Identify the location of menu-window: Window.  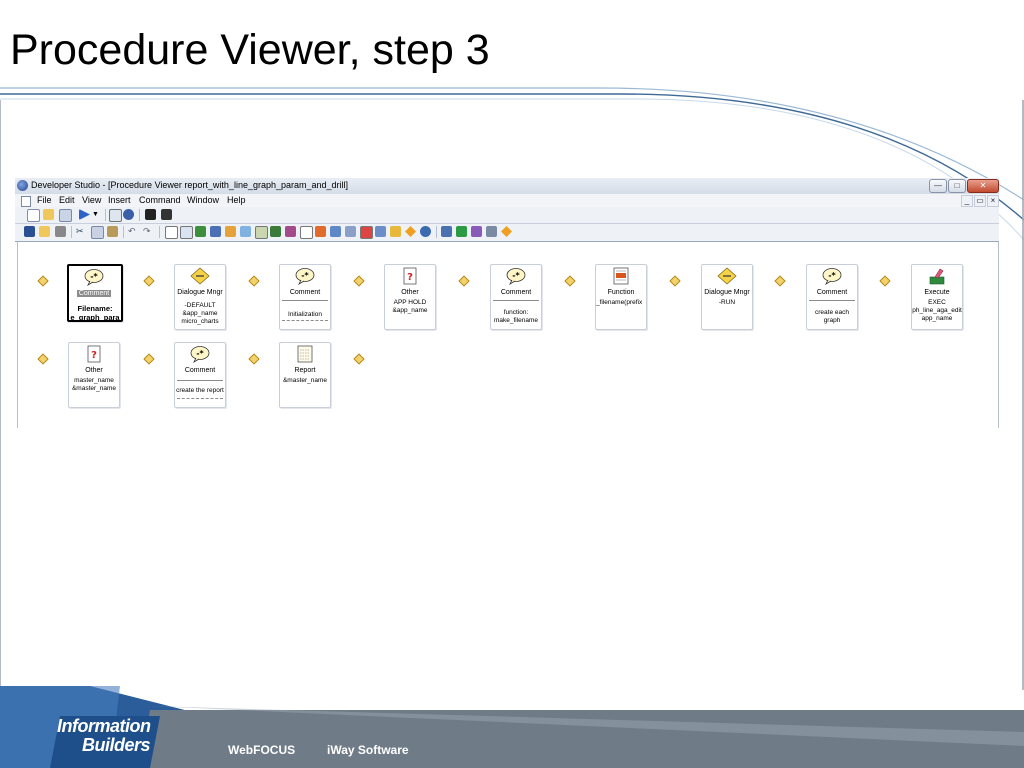
(203, 200).